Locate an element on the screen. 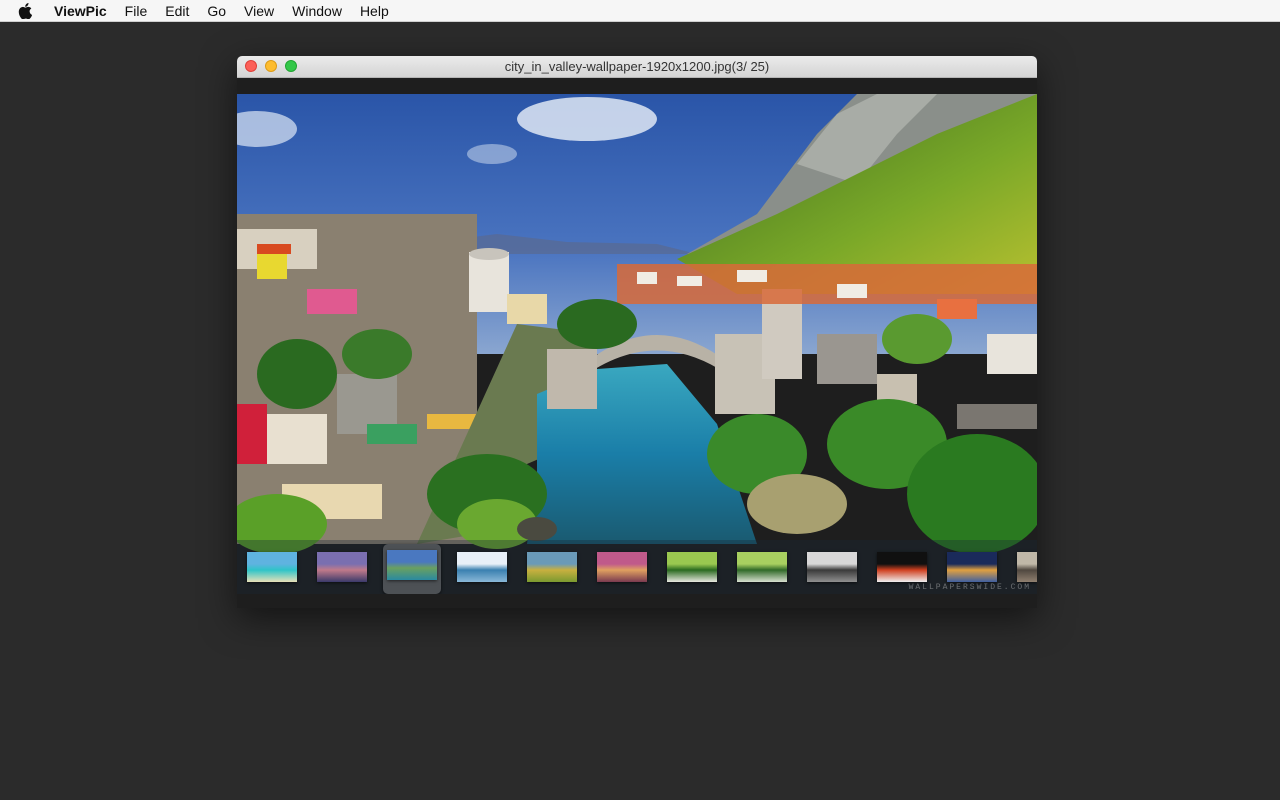  menu-bar: ViewPic File Edit Go View Window Help is located at coordinates (640, 11).